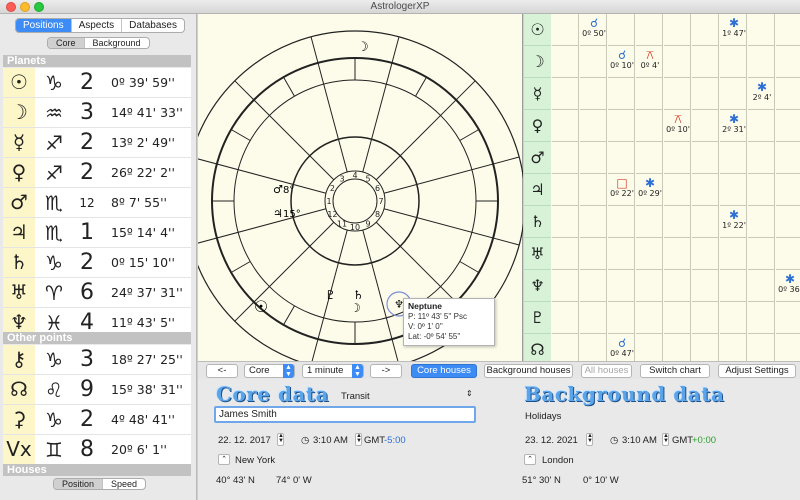  What do you see at coordinates (96, 25) in the screenshot?
I see `tab-aspects: Aspects` at bounding box center [96, 25].